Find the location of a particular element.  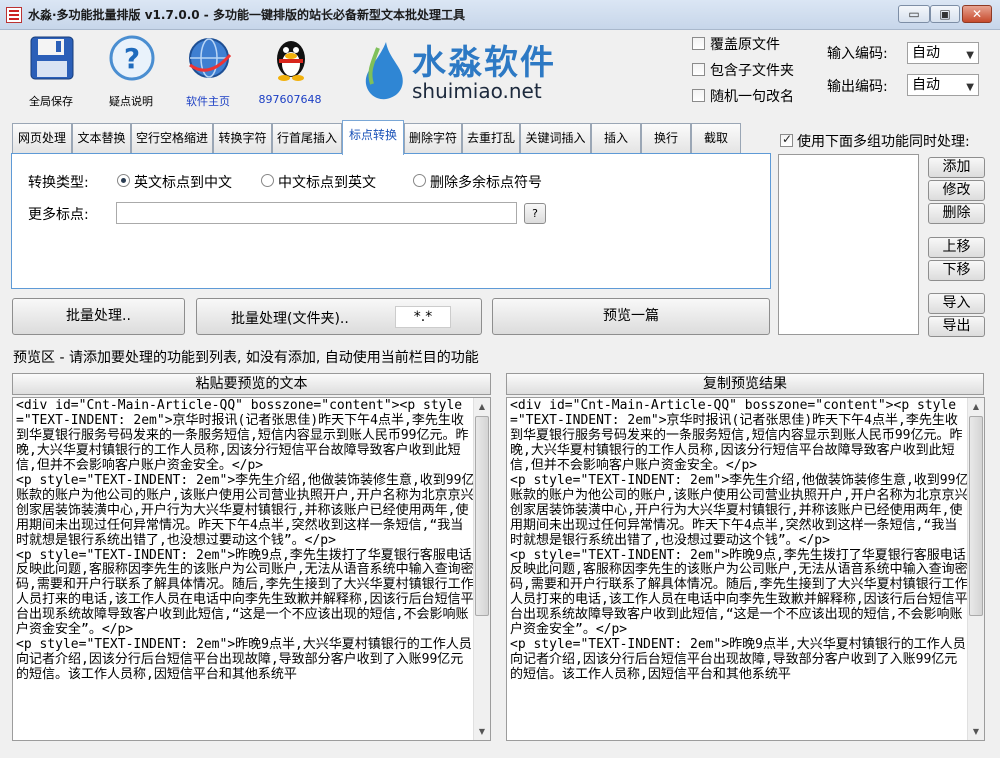

qq-contact-button: 897607648 is located at coordinates (290, 73).